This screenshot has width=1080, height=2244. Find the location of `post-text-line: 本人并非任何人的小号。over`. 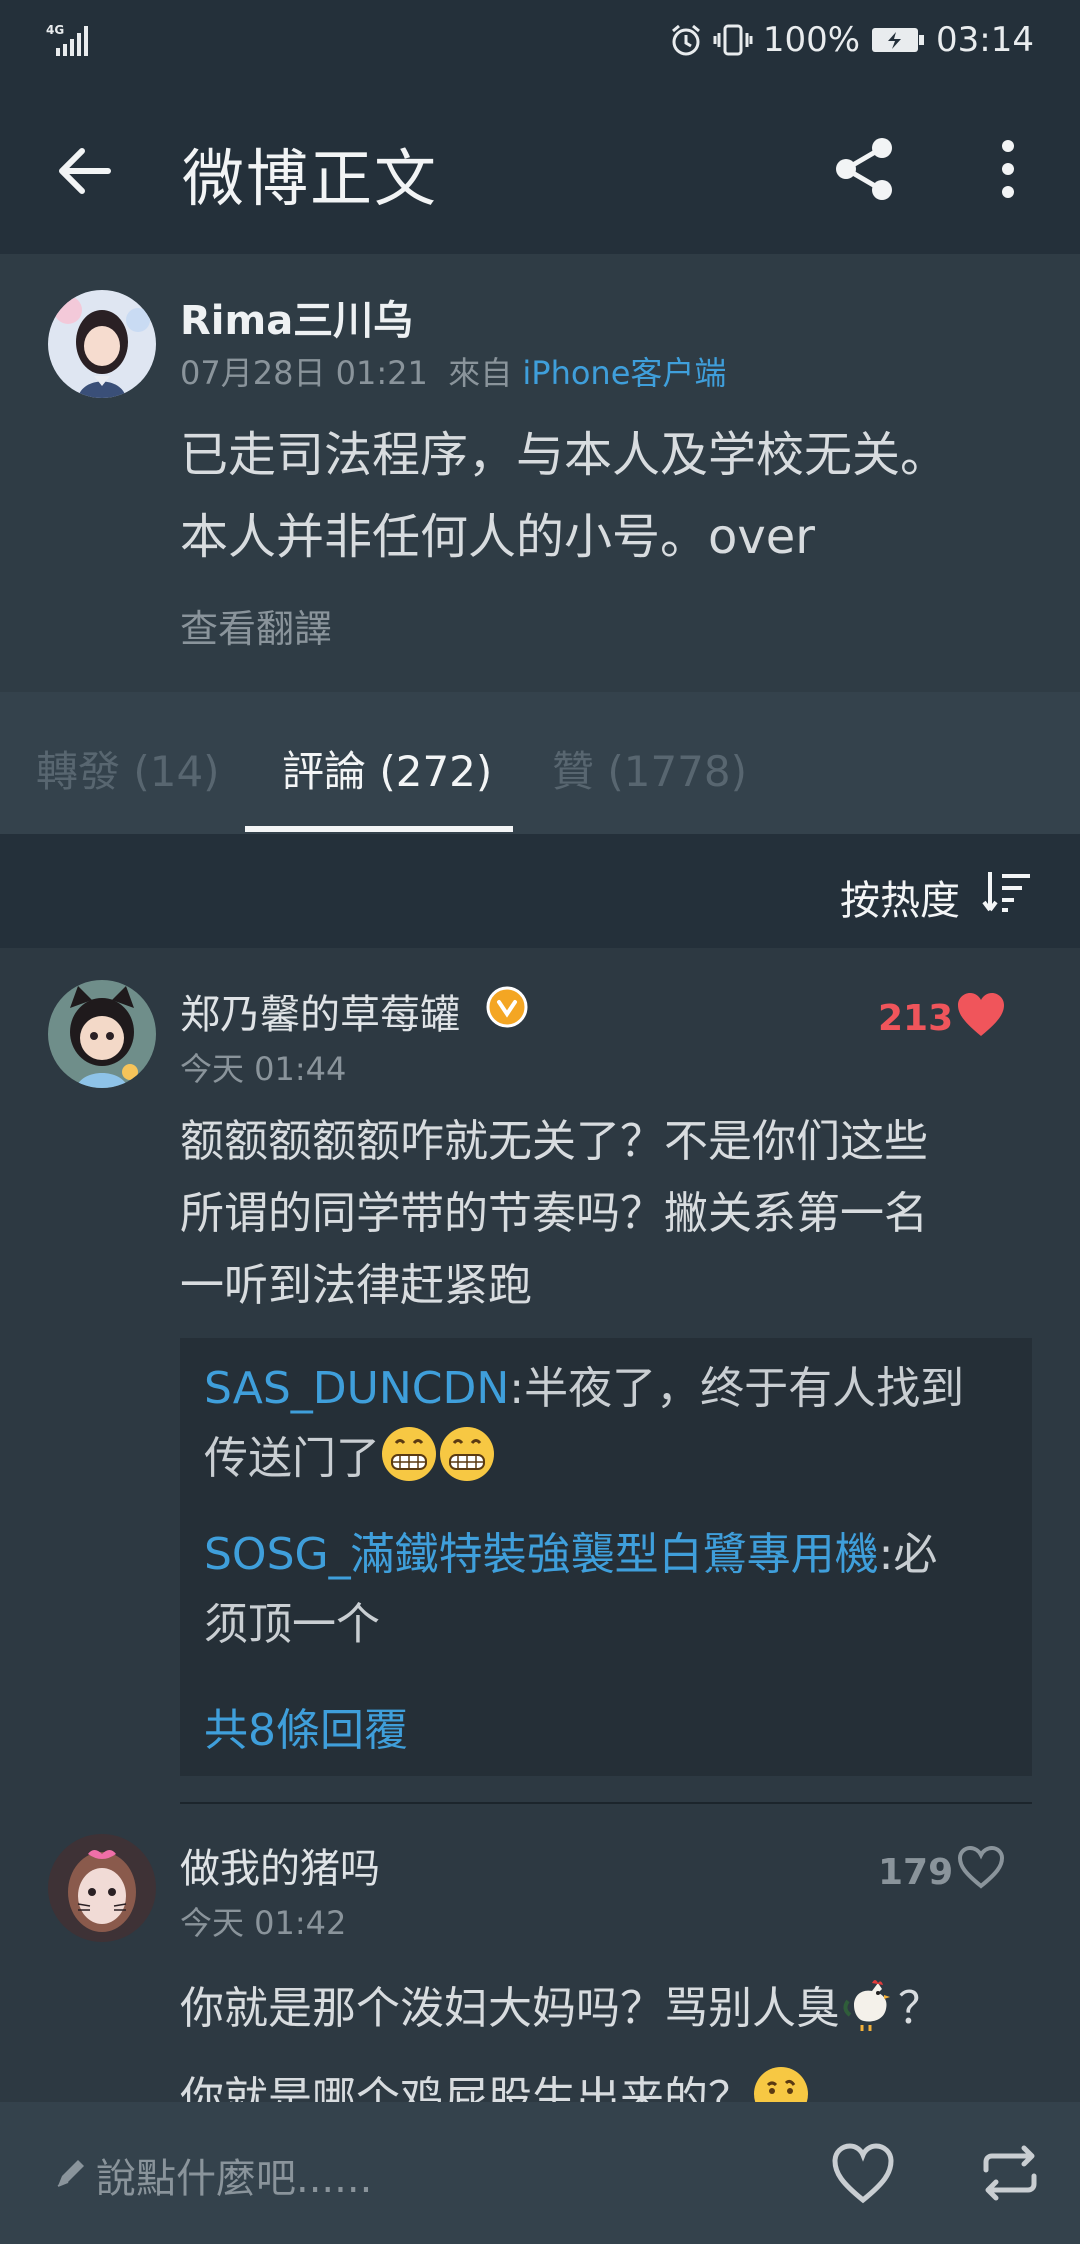

post-text-line: 本人并非任何人的小号。over is located at coordinates (498, 537).